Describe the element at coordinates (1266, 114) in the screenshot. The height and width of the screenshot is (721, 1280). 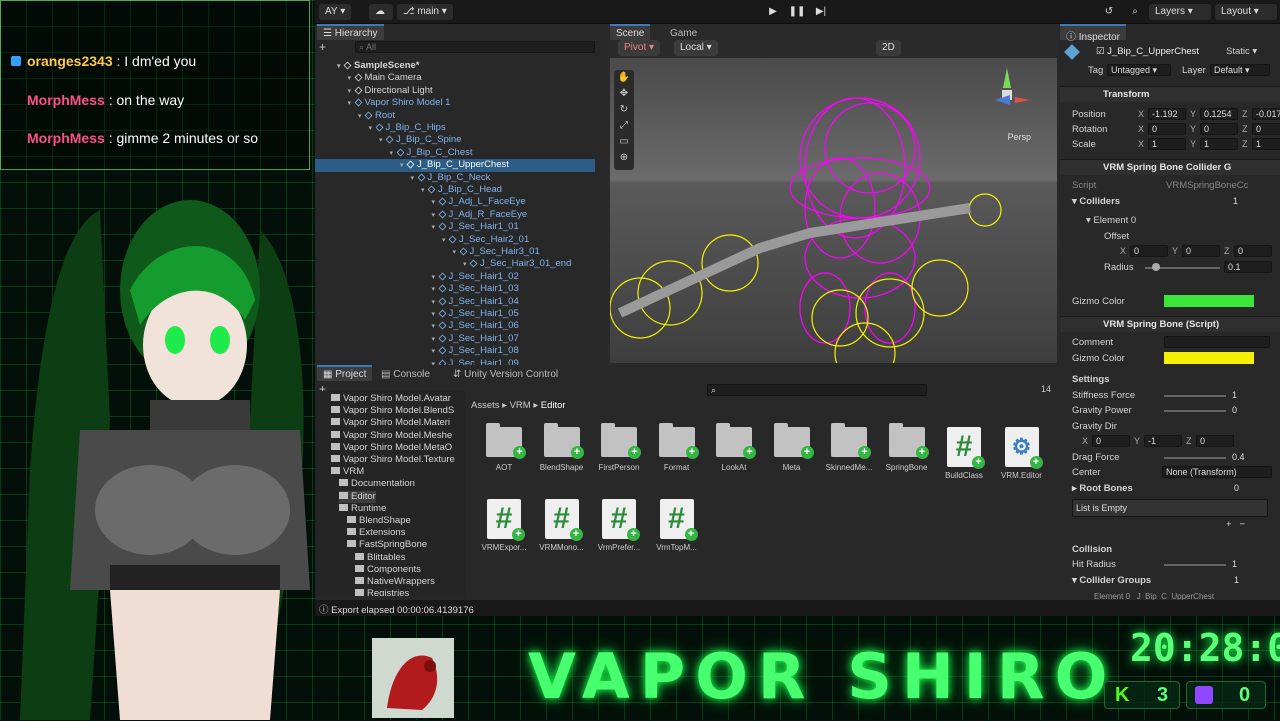
I see `position-z-field: -0.017` at that location.